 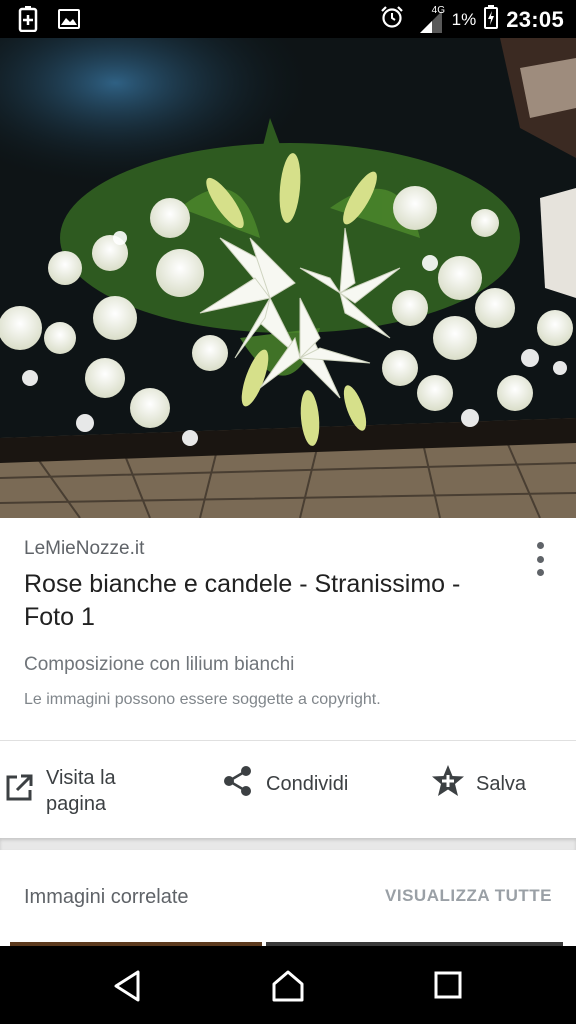 I want to click on open-external-icon, so click(x=19, y=791).